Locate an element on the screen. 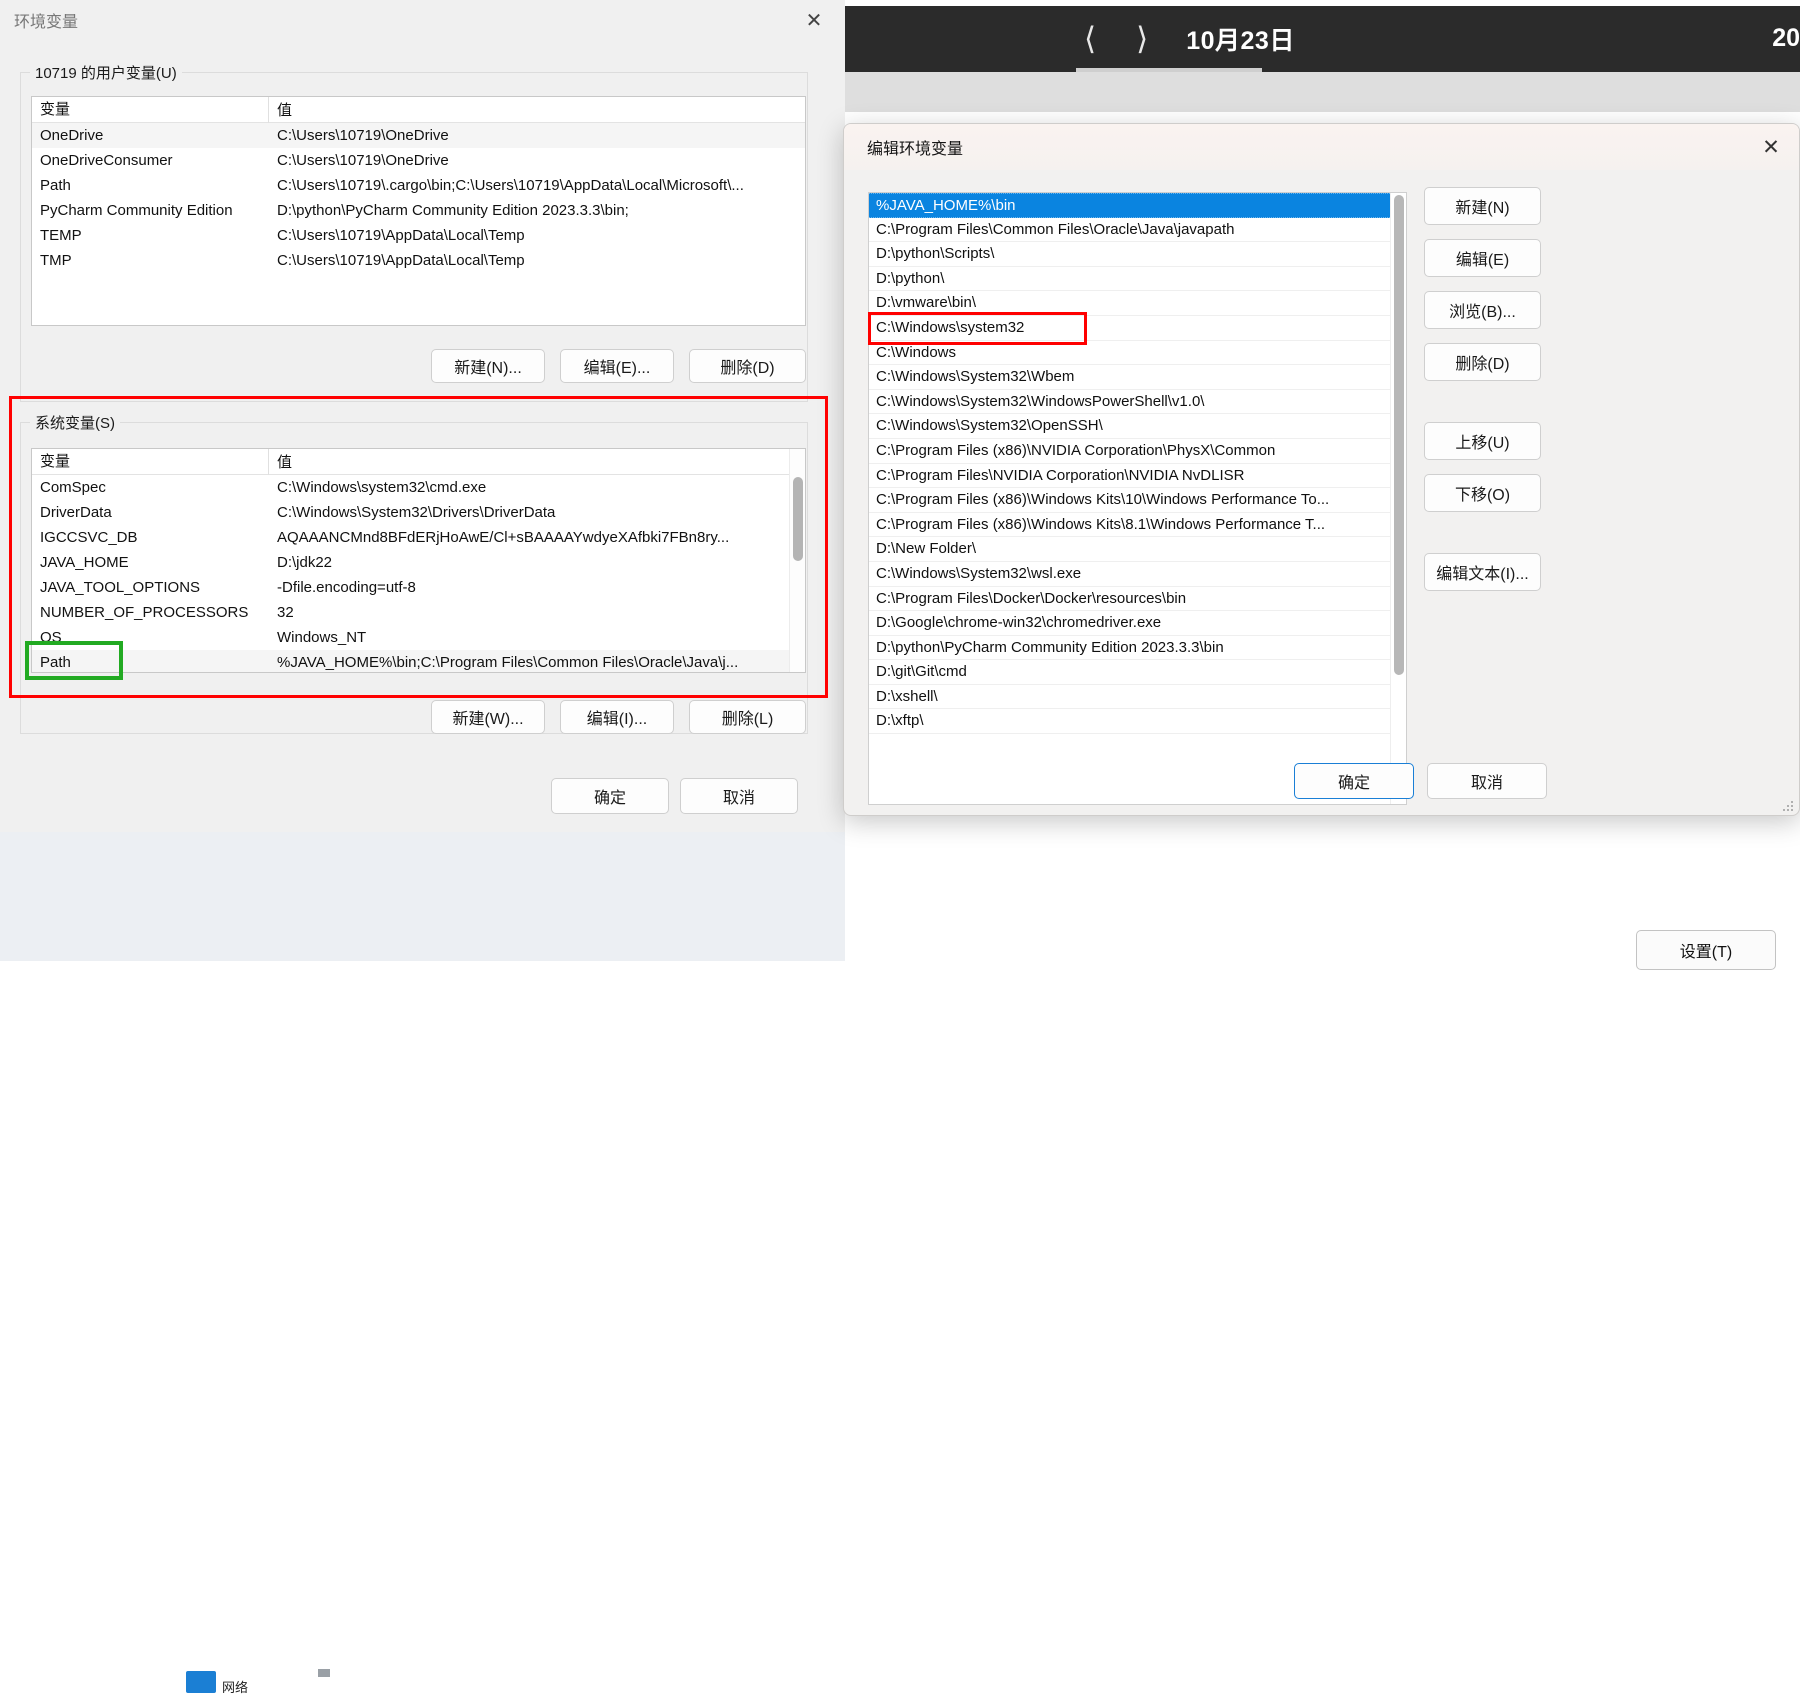 This screenshot has height=1696, width=1800. backdrop-grey-strip is located at coordinates (1322, 92).